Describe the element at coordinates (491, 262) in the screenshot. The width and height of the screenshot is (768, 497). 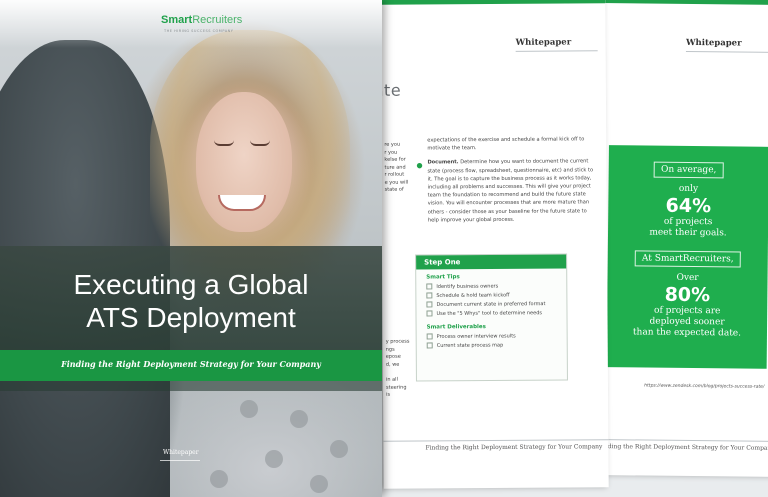
I see `step-title: Step One` at that location.